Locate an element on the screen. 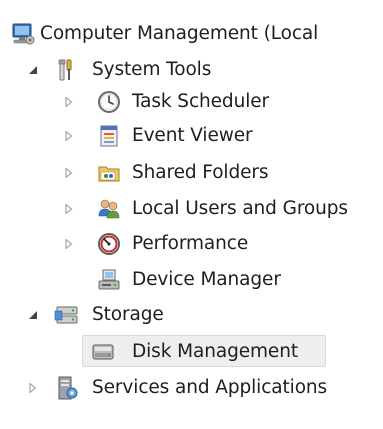  tree-item-task-scheduler: Task Scheduler is located at coordinates (150, 102).